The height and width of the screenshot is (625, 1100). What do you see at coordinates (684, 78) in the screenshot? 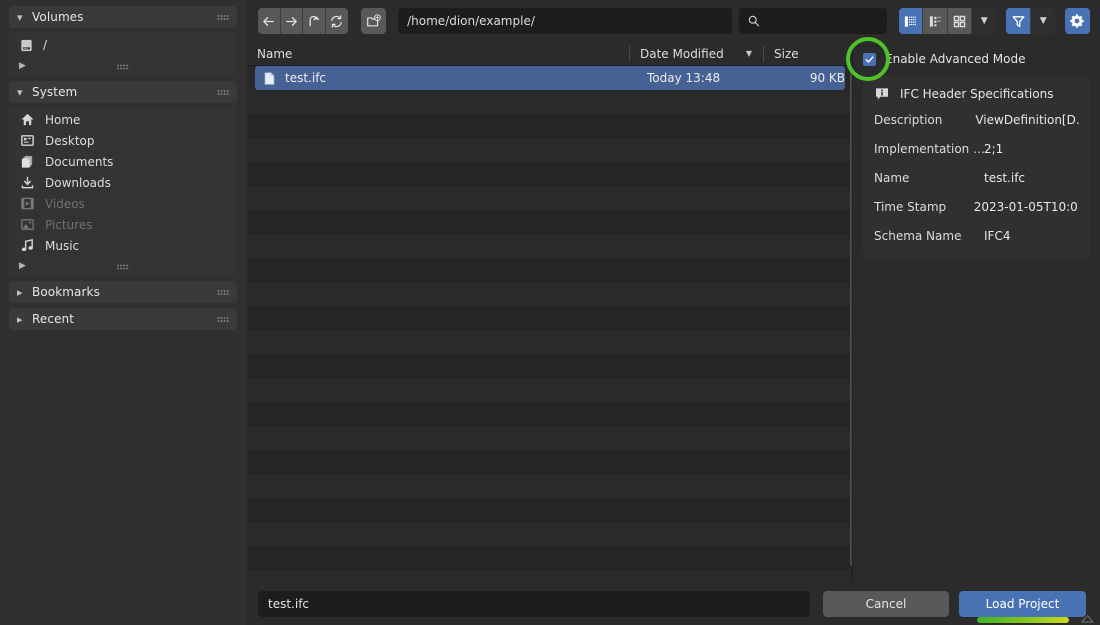
I see `file-date-modified: Today 13:48` at bounding box center [684, 78].